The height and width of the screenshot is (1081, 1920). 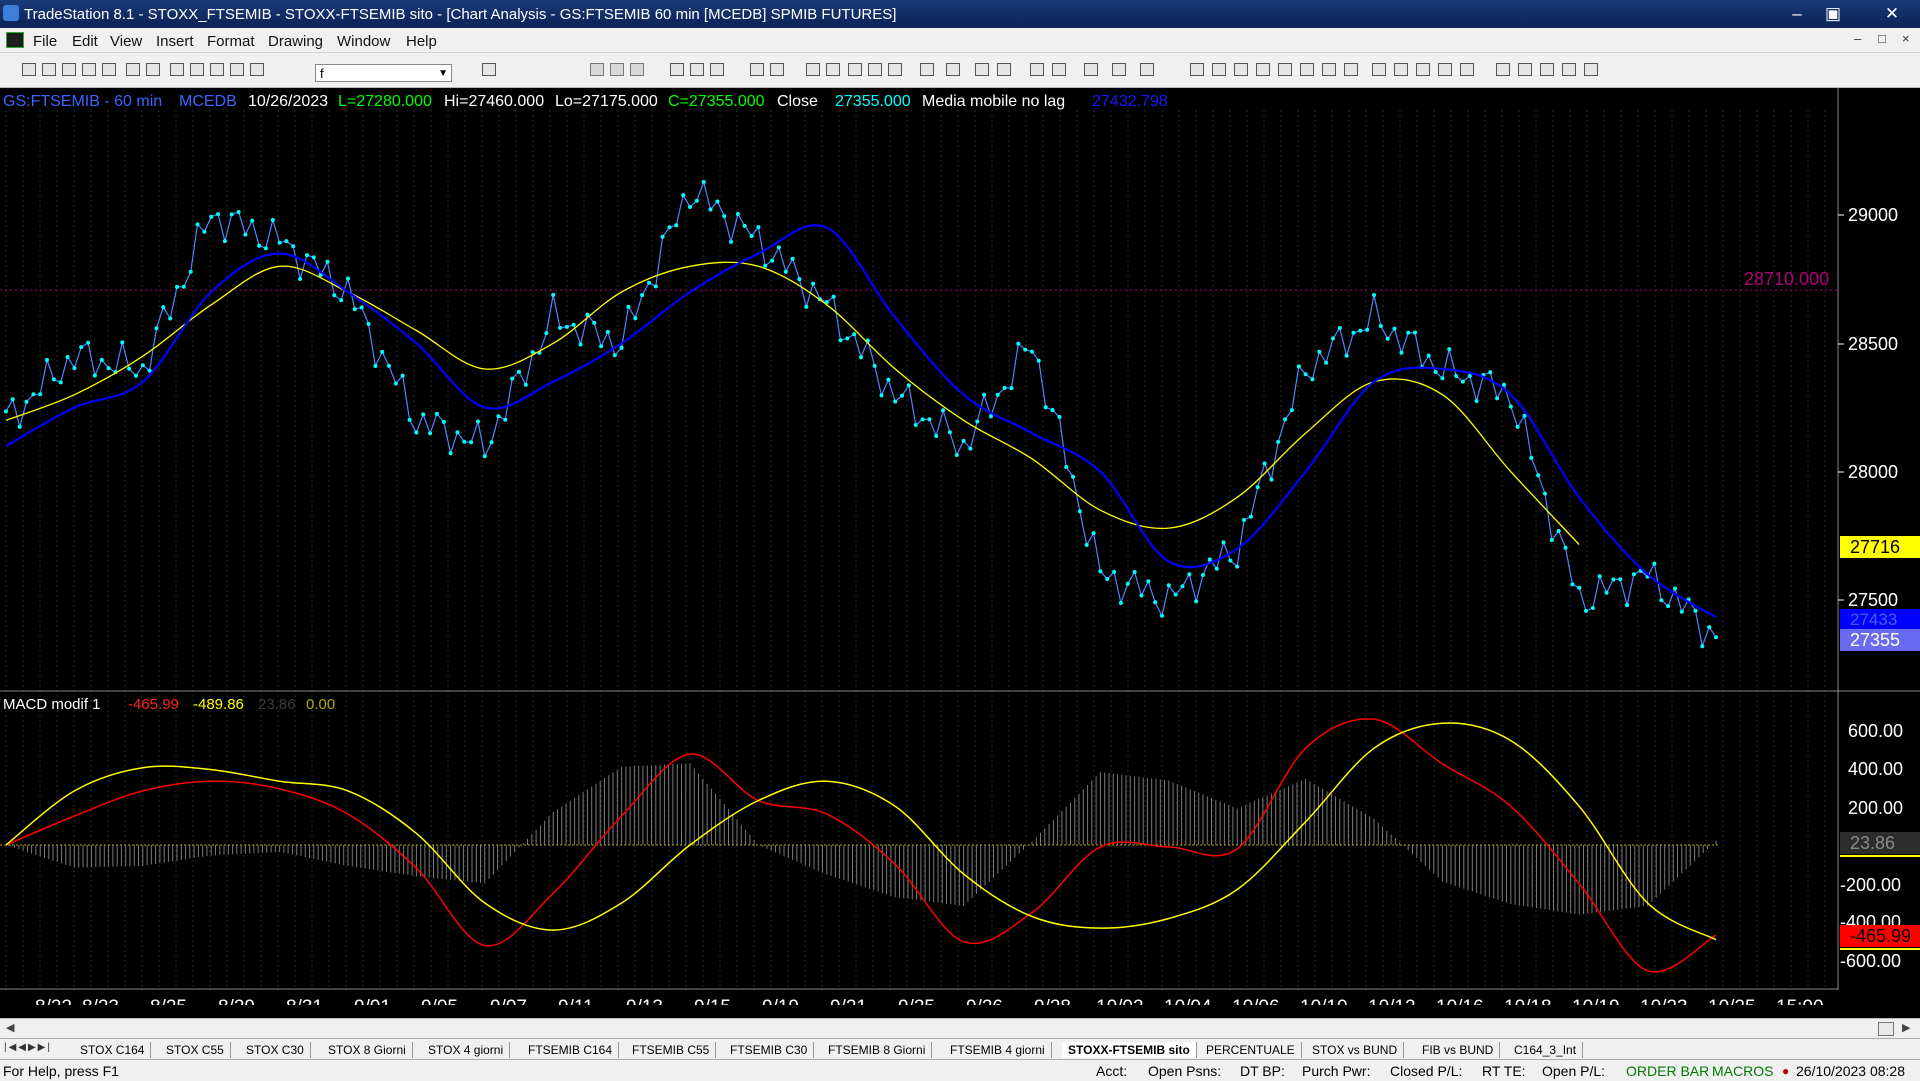 What do you see at coordinates (153, 69) in the screenshot?
I see `print-icon` at bounding box center [153, 69].